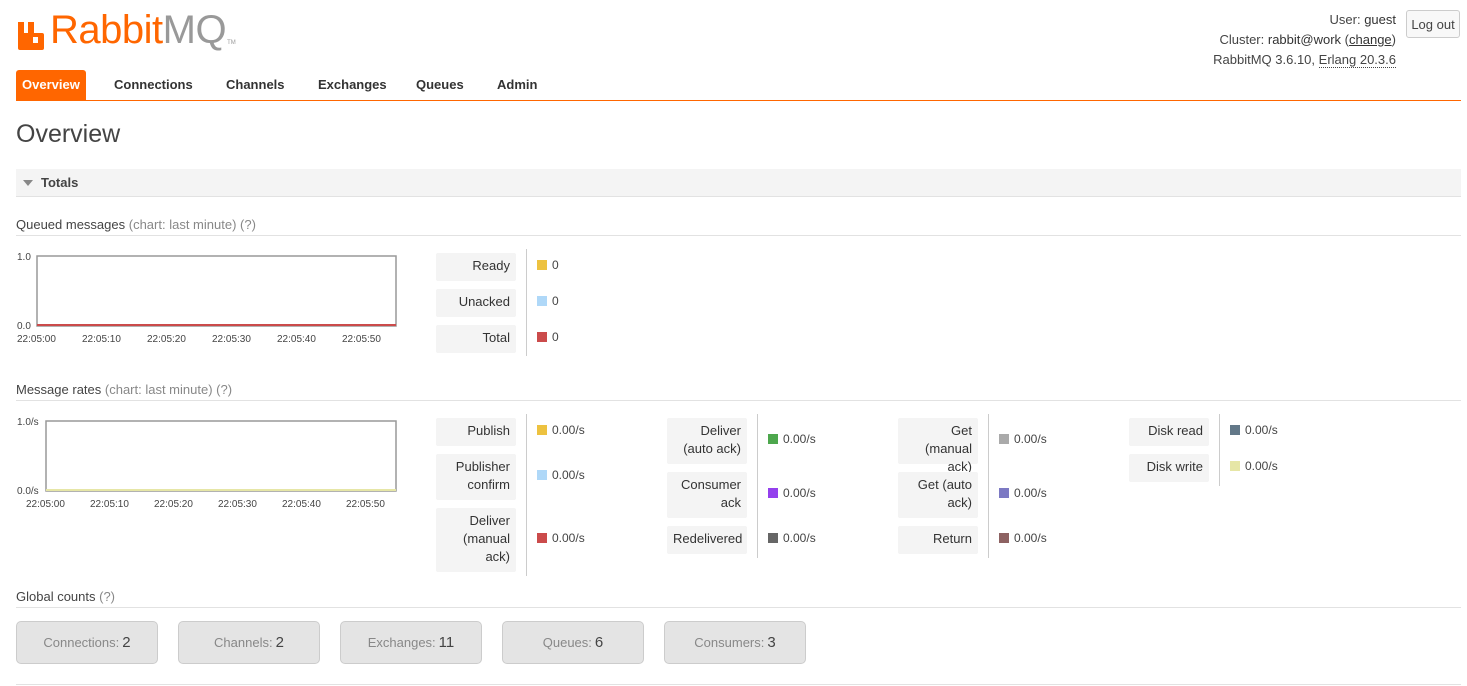 The width and height of the screenshot is (1467, 686). Describe the element at coordinates (28, 183) in the screenshot. I see `collapse-triangle-icon` at that location.